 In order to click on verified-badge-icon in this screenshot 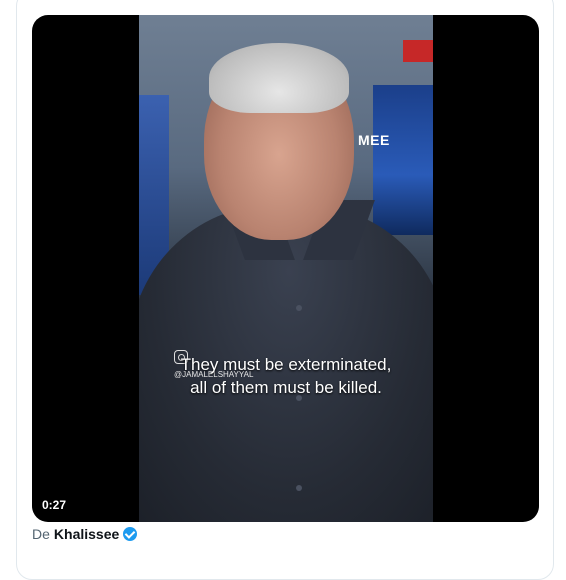, I will do `click(130, 534)`.